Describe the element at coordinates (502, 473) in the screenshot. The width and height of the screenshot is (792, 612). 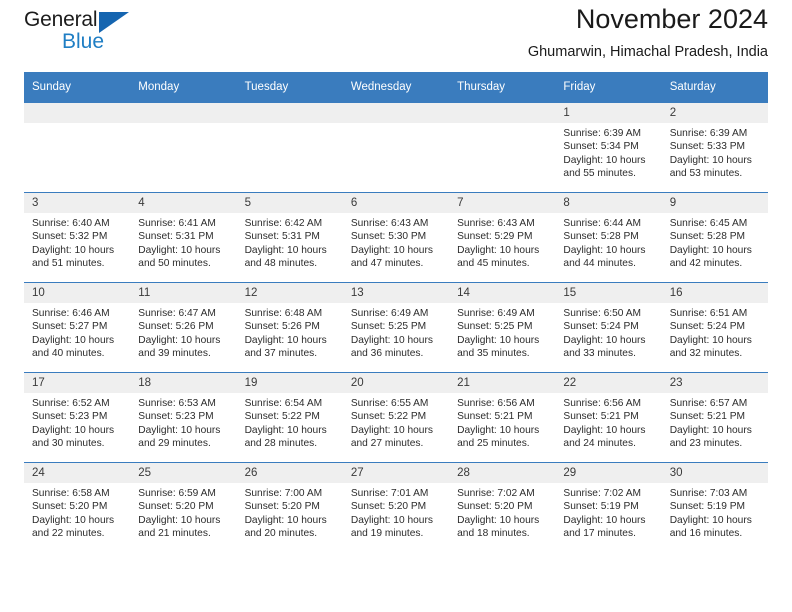
I see `day-number: 28` at that location.